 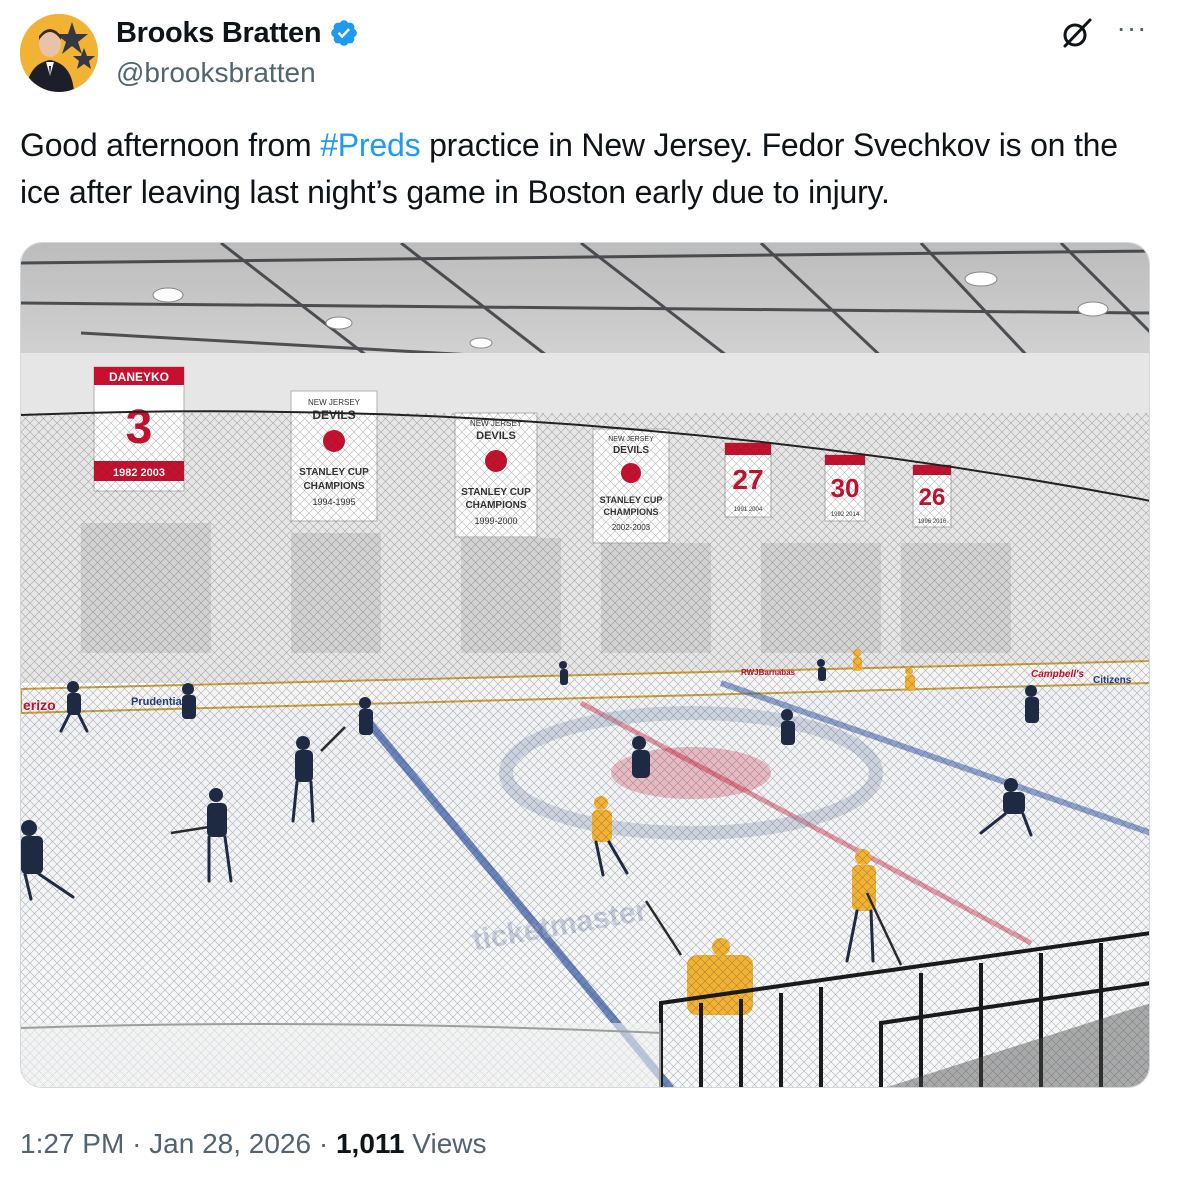 What do you see at coordinates (219, 33) in the screenshot?
I see `author-display-name: Brooks Bratten` at bounding box center [219, 33].